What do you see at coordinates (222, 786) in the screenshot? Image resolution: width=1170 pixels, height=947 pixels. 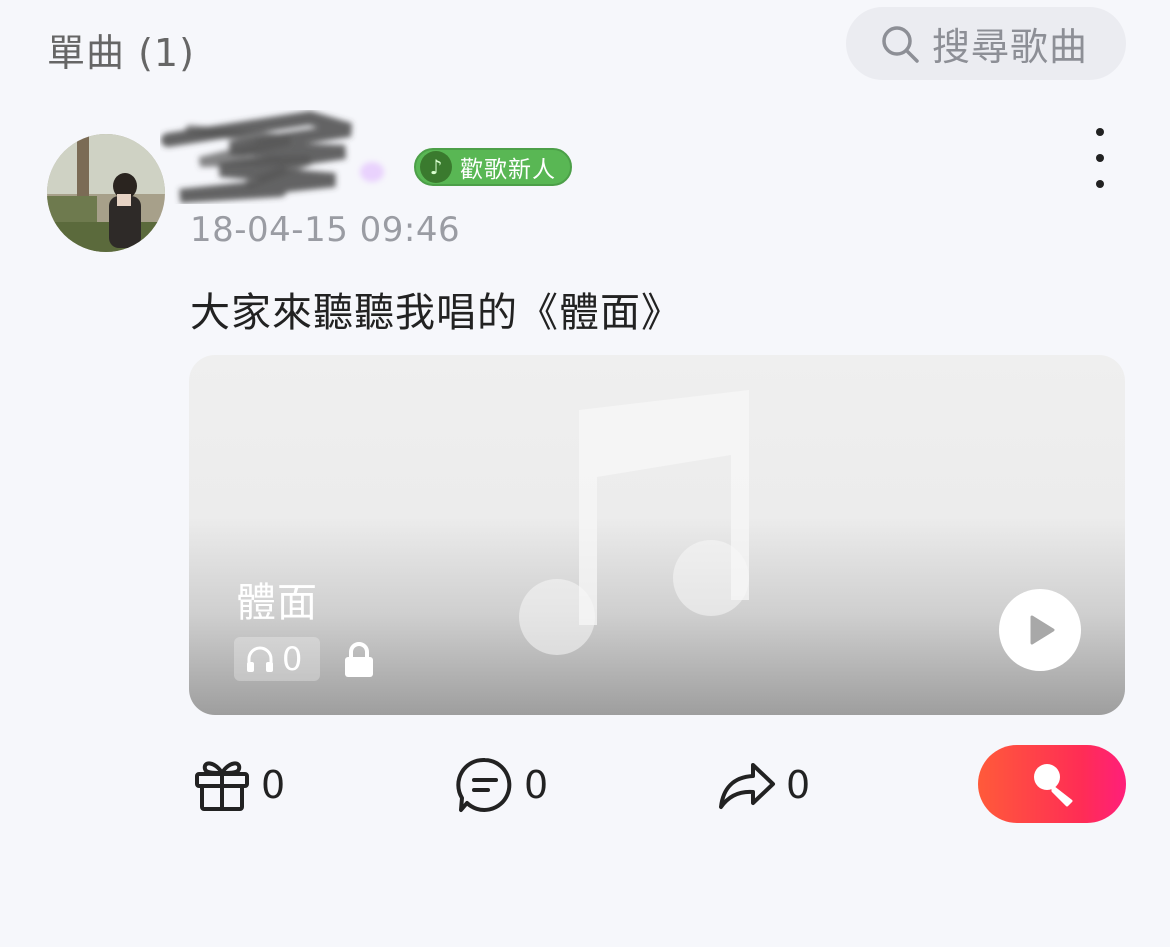 I see `gift-icon` at bounding box center [222, 786].